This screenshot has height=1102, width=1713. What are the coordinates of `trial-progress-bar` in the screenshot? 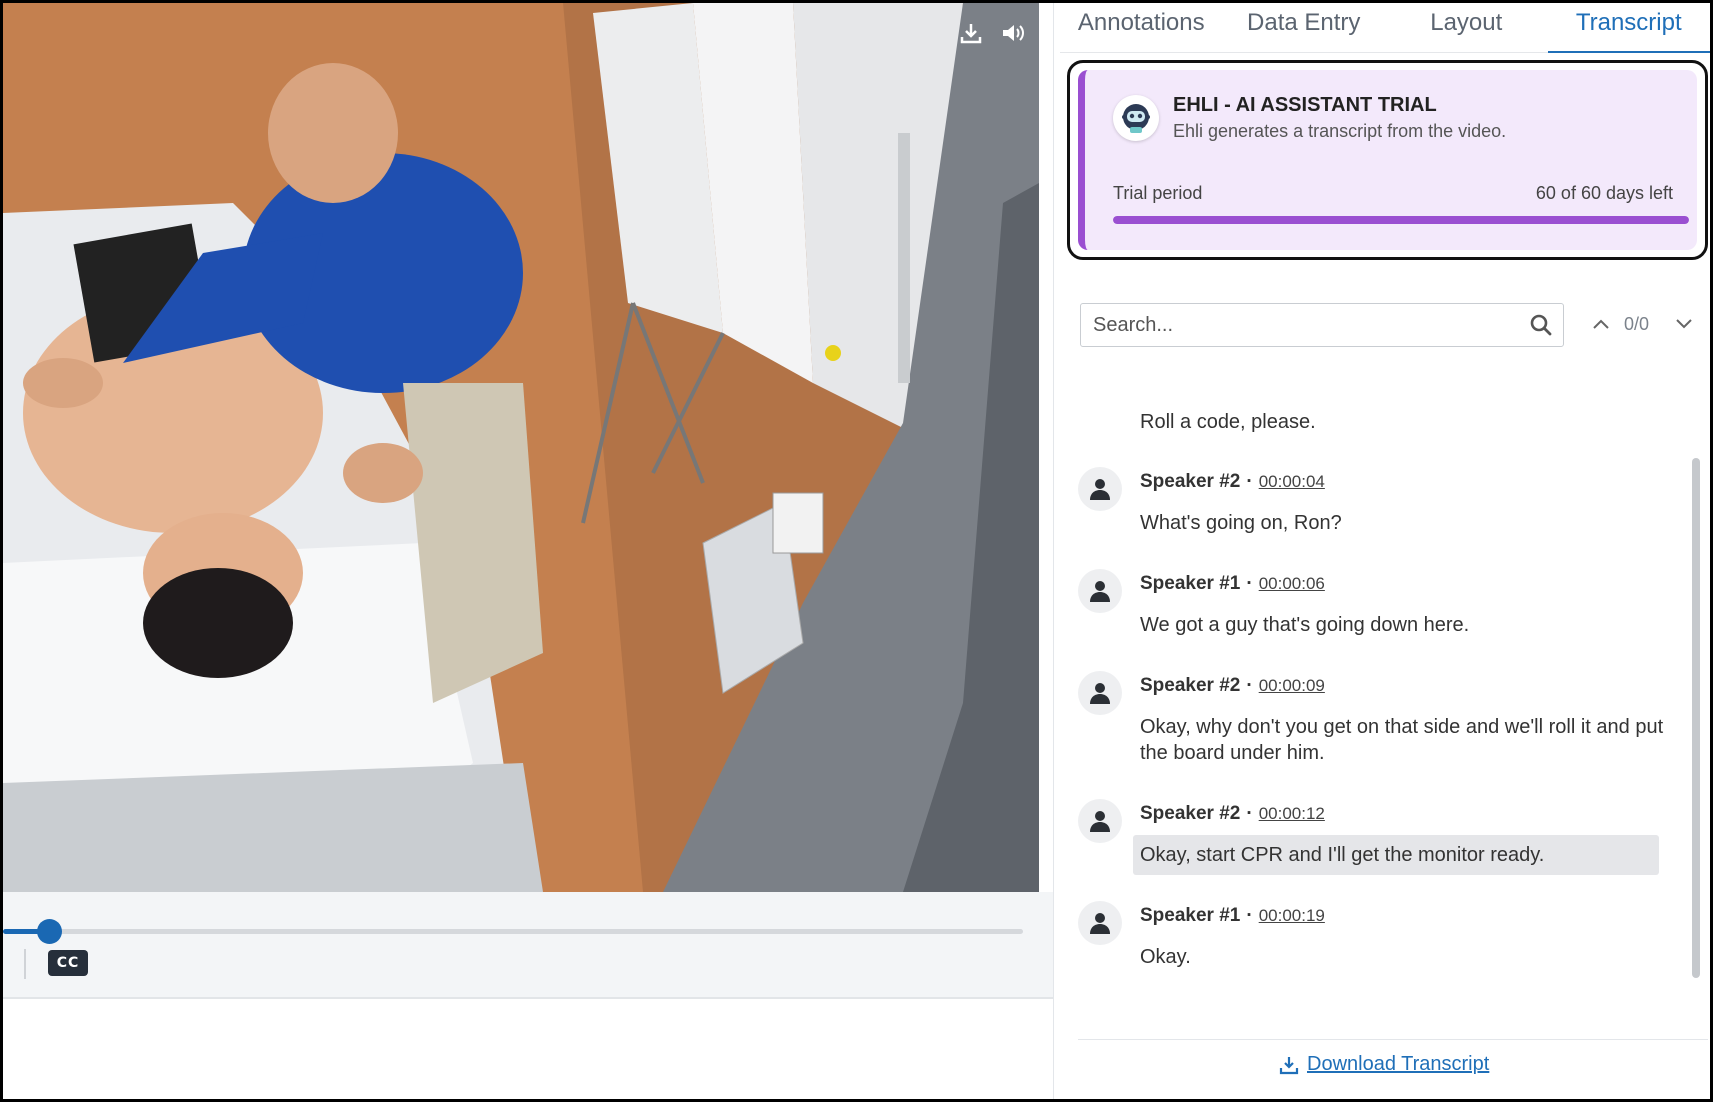 It's located at (1401, 220).